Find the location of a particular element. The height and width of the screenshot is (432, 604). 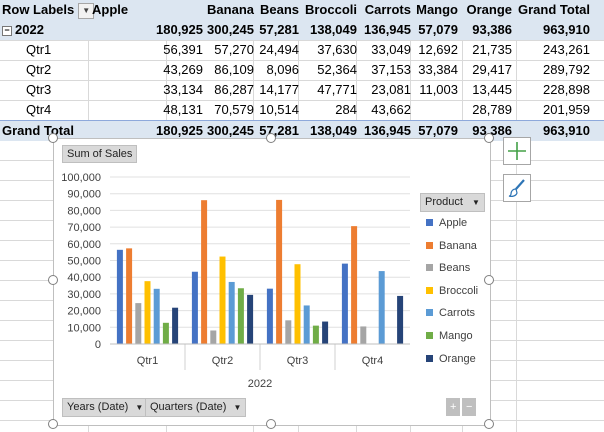

resize-handle-bottom is located at coordinates (271, 424).